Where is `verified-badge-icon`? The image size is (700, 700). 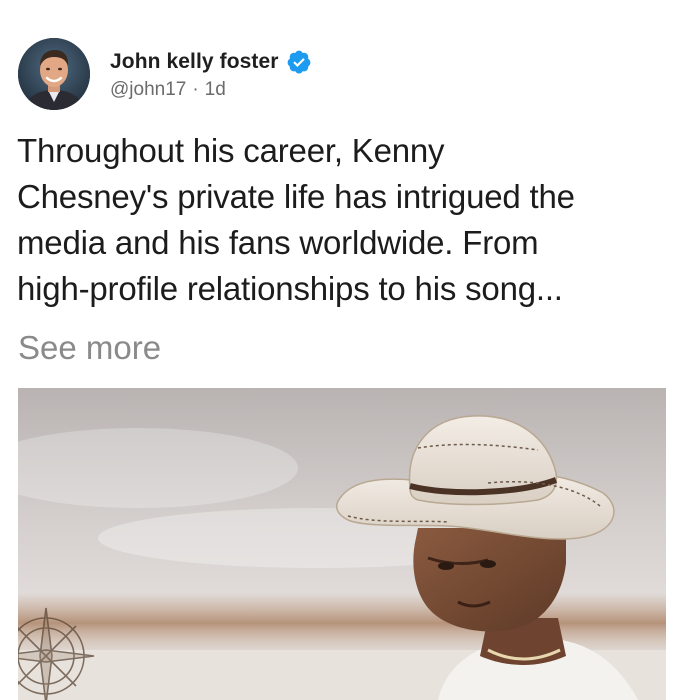 verified-badge-icon is located at coordinates (299, 62).